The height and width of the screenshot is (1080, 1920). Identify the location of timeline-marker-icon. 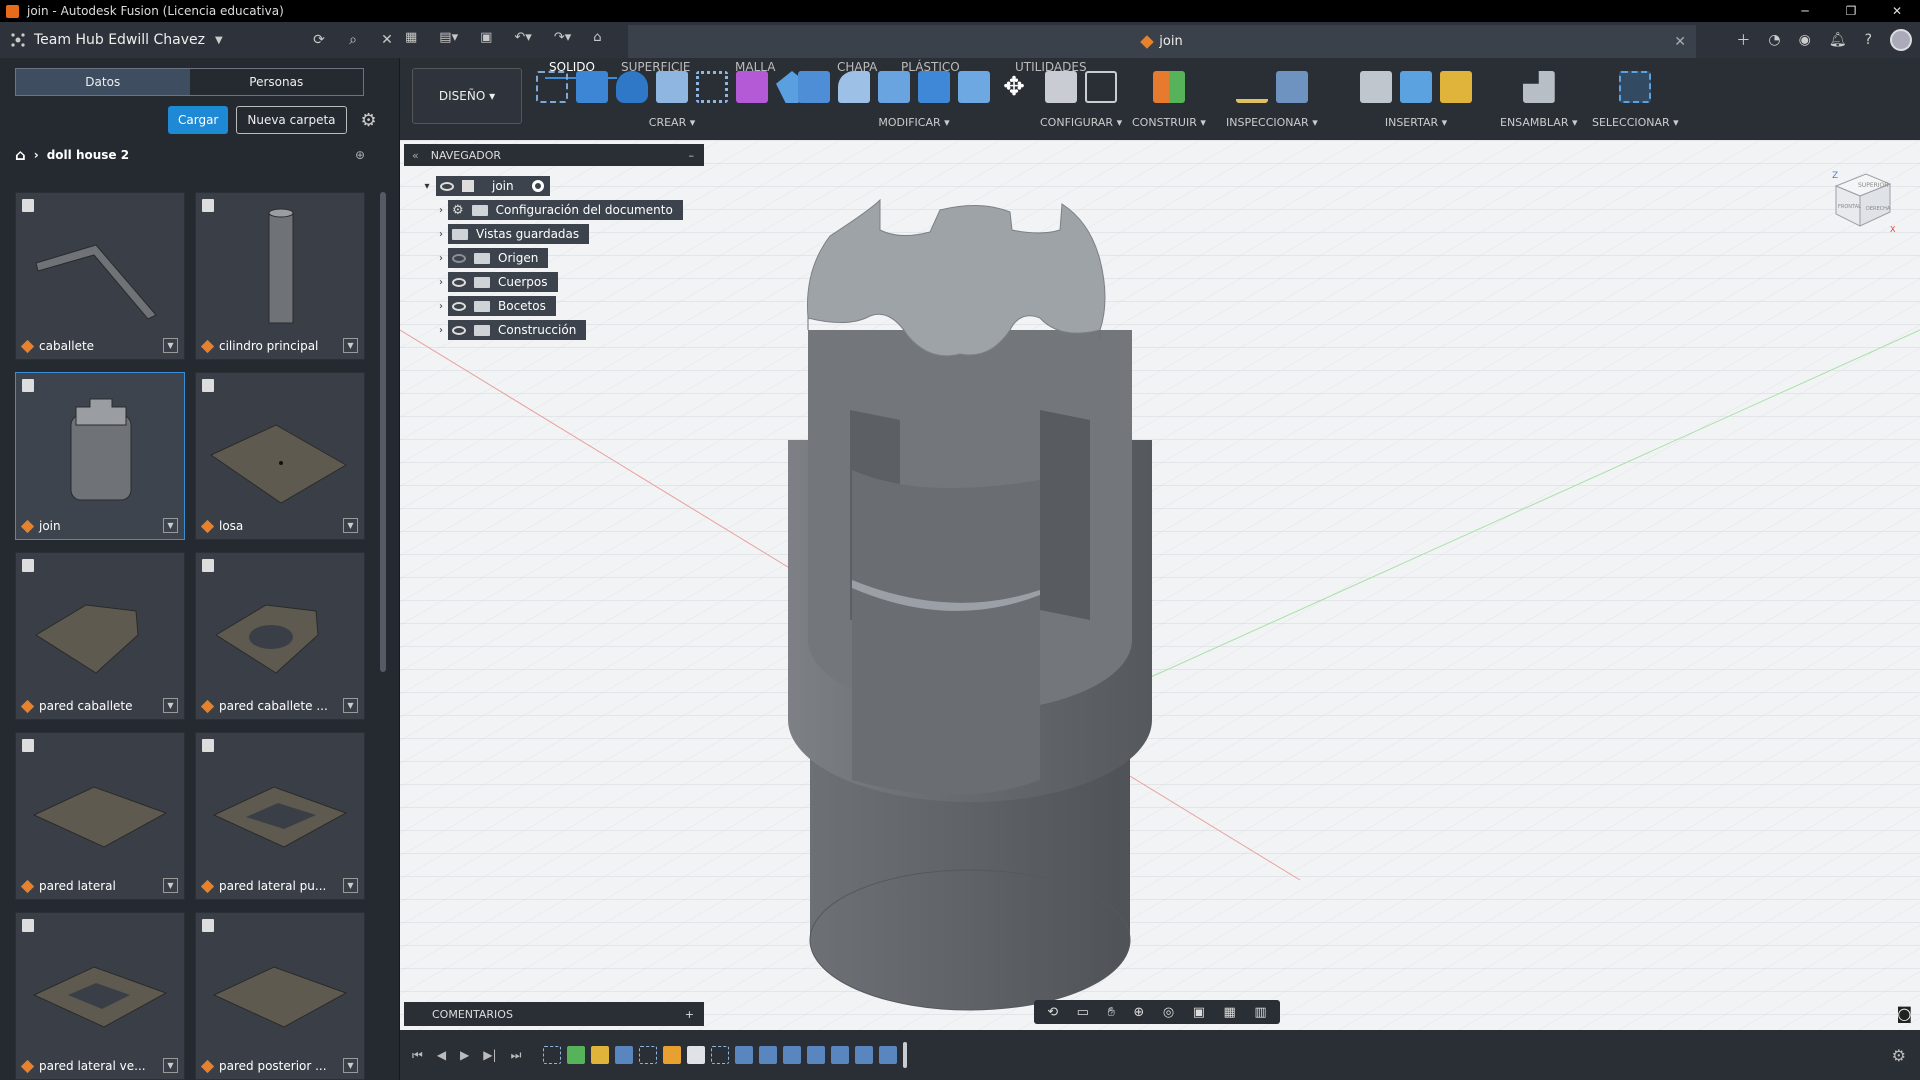
(905, 1055).